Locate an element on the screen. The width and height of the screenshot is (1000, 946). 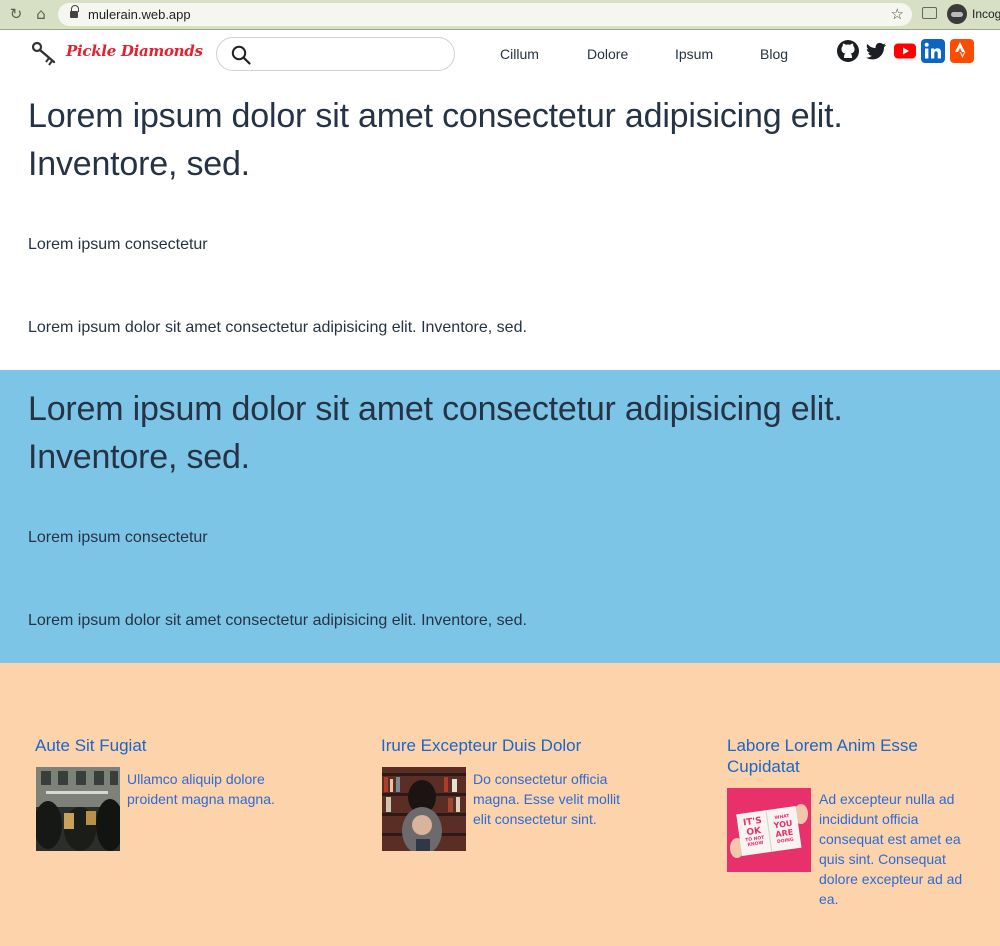
url-text: mulerain.web.app is located at coordinates (139, 14).